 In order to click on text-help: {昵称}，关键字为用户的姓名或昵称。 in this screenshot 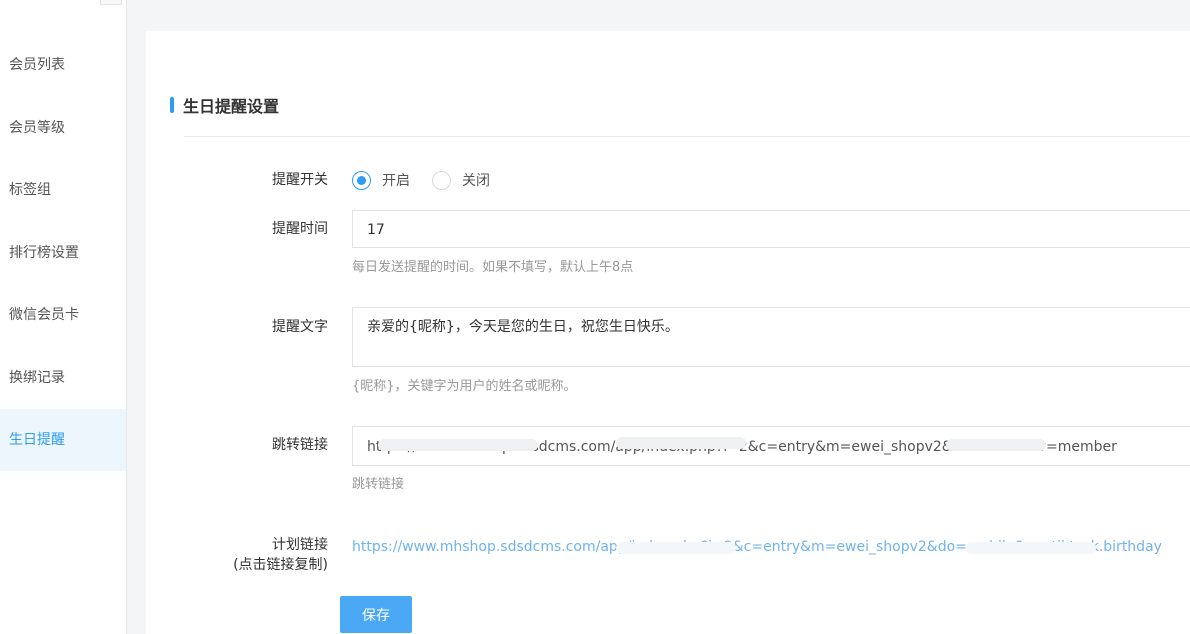, I will do `click(464, 386)`.